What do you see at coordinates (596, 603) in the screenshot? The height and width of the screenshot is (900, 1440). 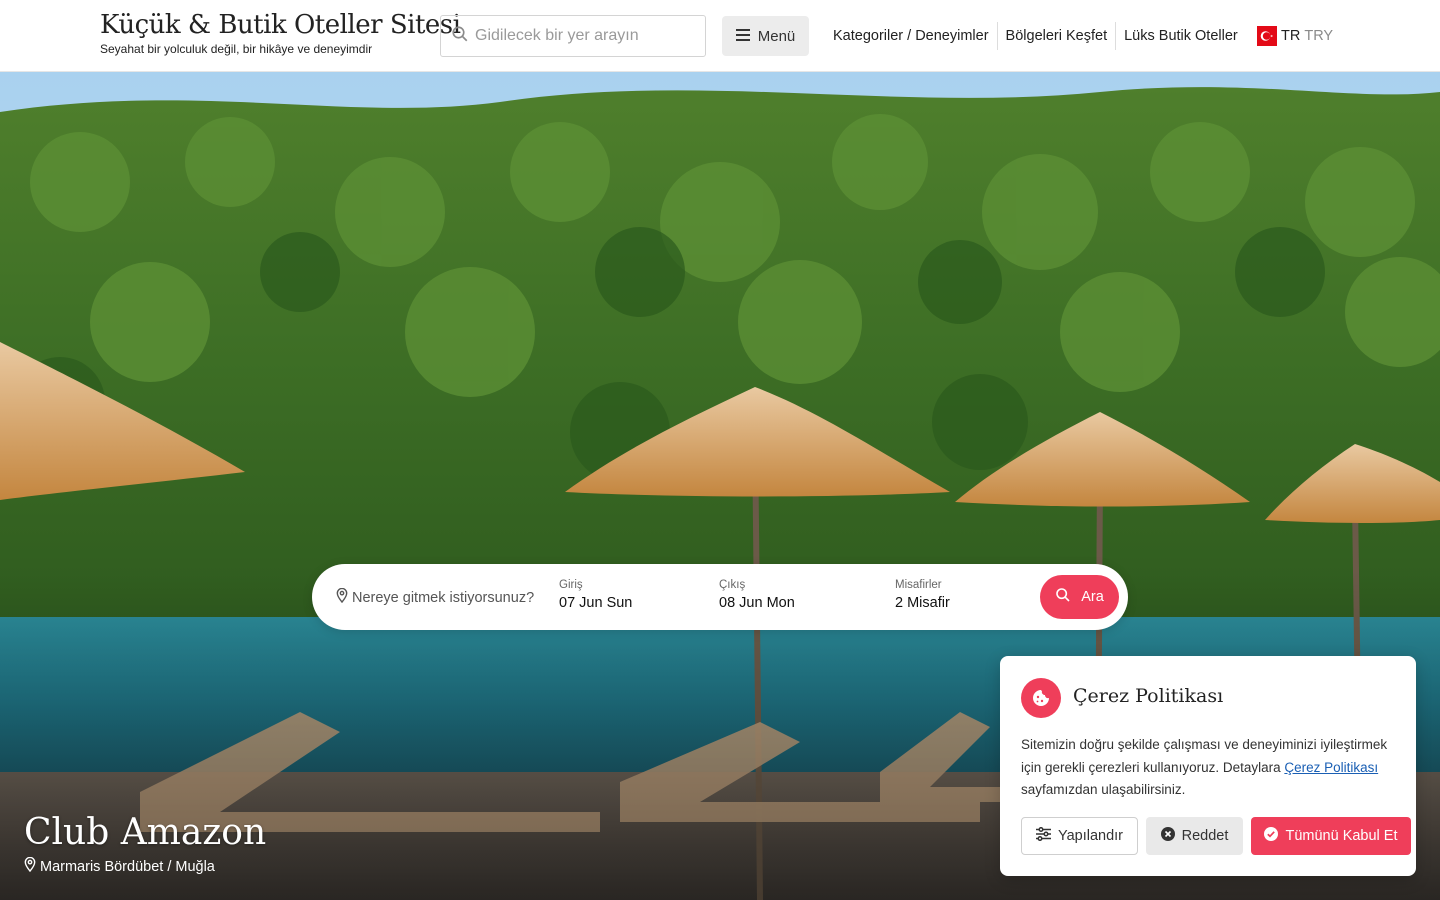 I see `checkin-value: 07 Jun Sun` at bounding box center [596, 603].